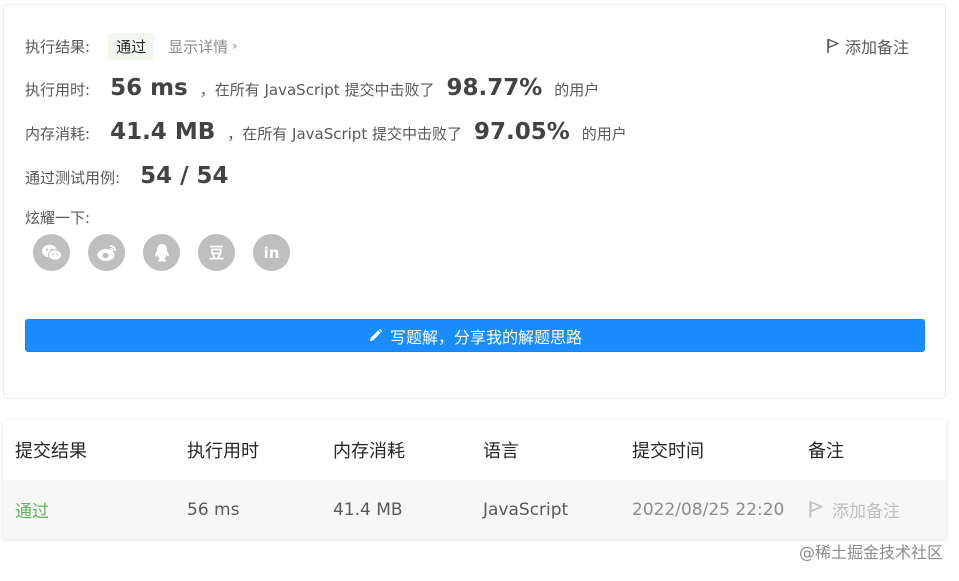  I want to click on runtime-desc: ，在所有 JavaScript 提交中击败了, so click(317, 90).